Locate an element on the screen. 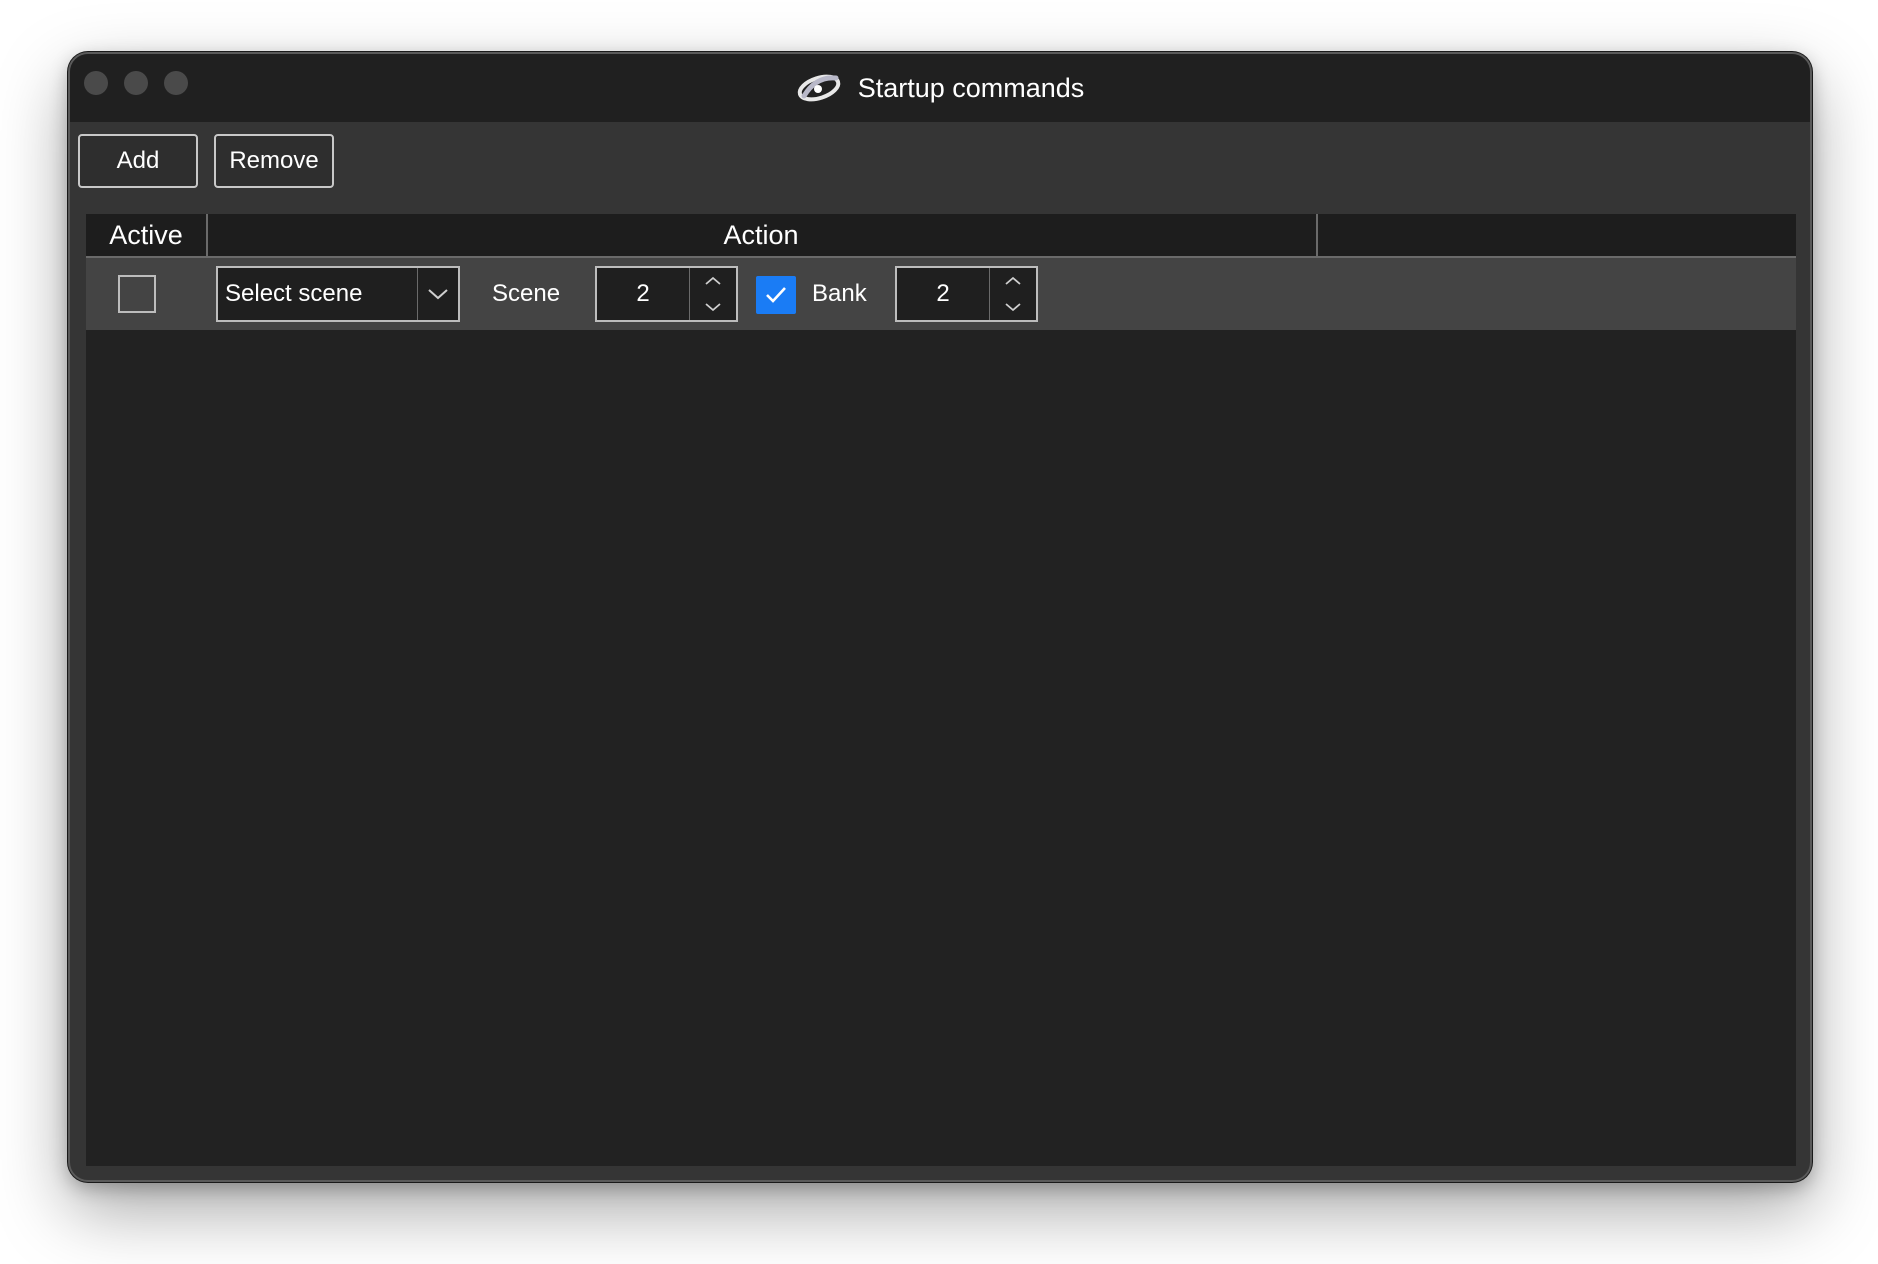 This screenshot has height=1264, width=1878. bank-checkbox is located at coordinates (776, 295).